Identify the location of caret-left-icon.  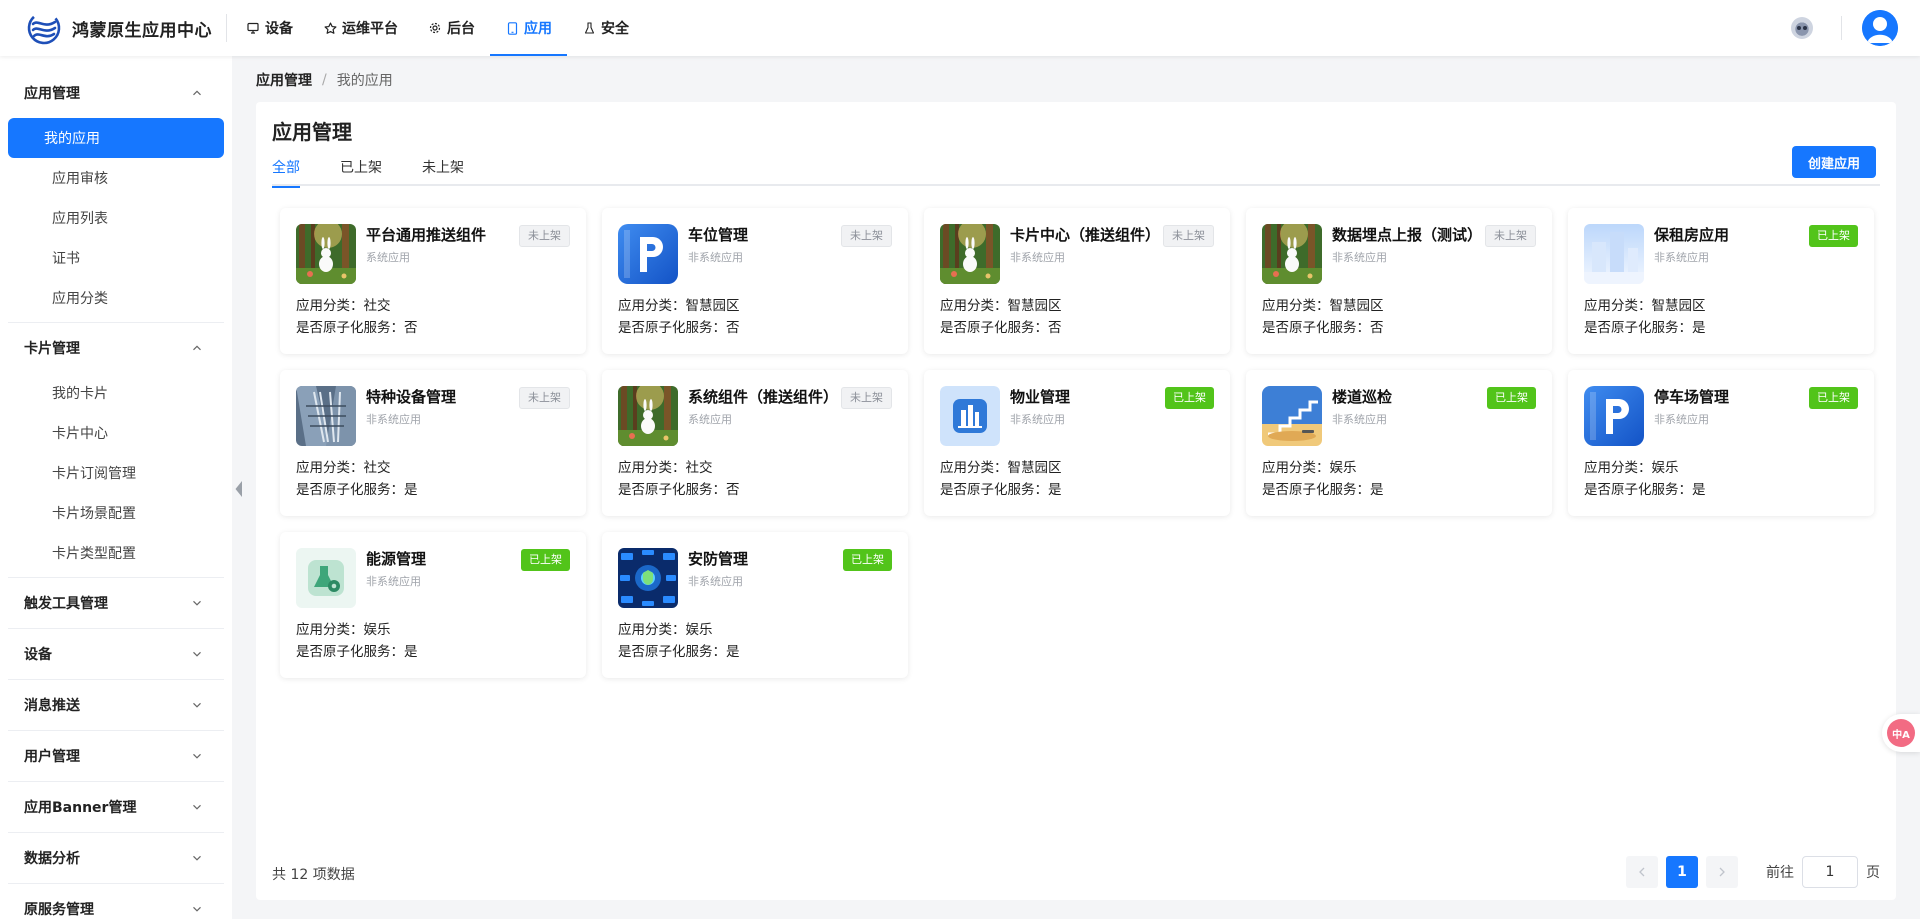
(238, 489).